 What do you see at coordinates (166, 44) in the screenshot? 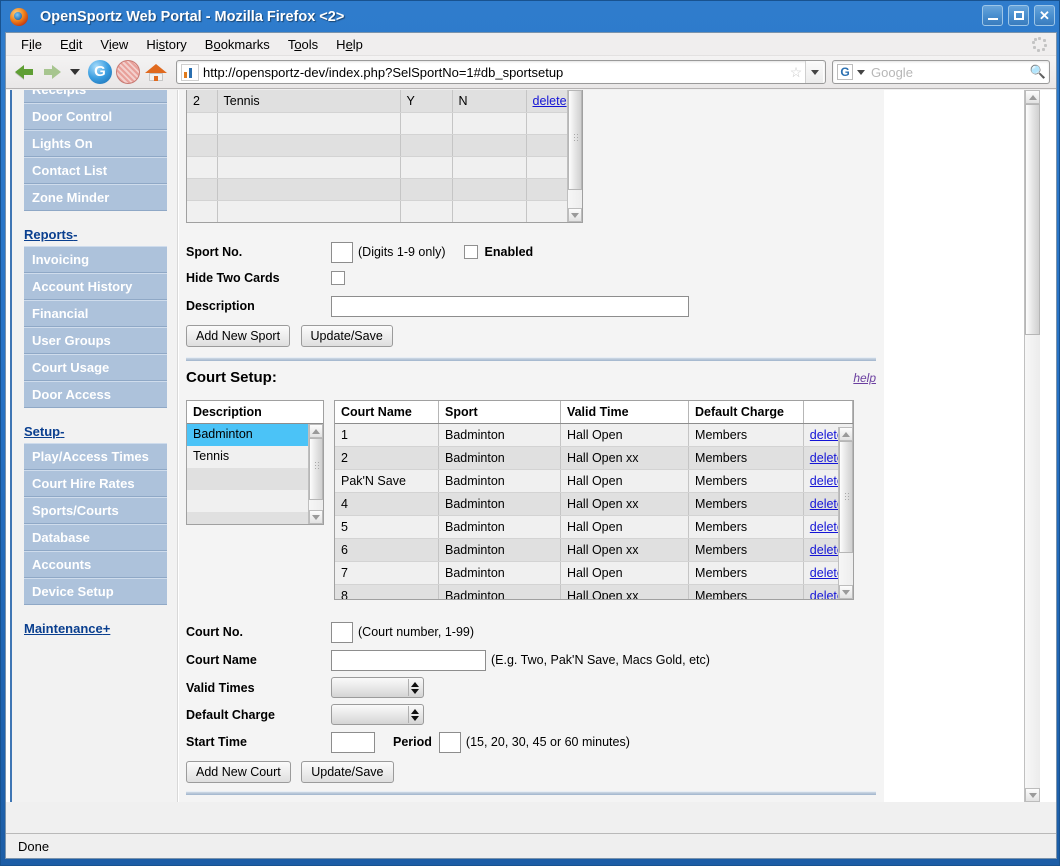
I see `menu-history: History` at bounding box center [166, 44].